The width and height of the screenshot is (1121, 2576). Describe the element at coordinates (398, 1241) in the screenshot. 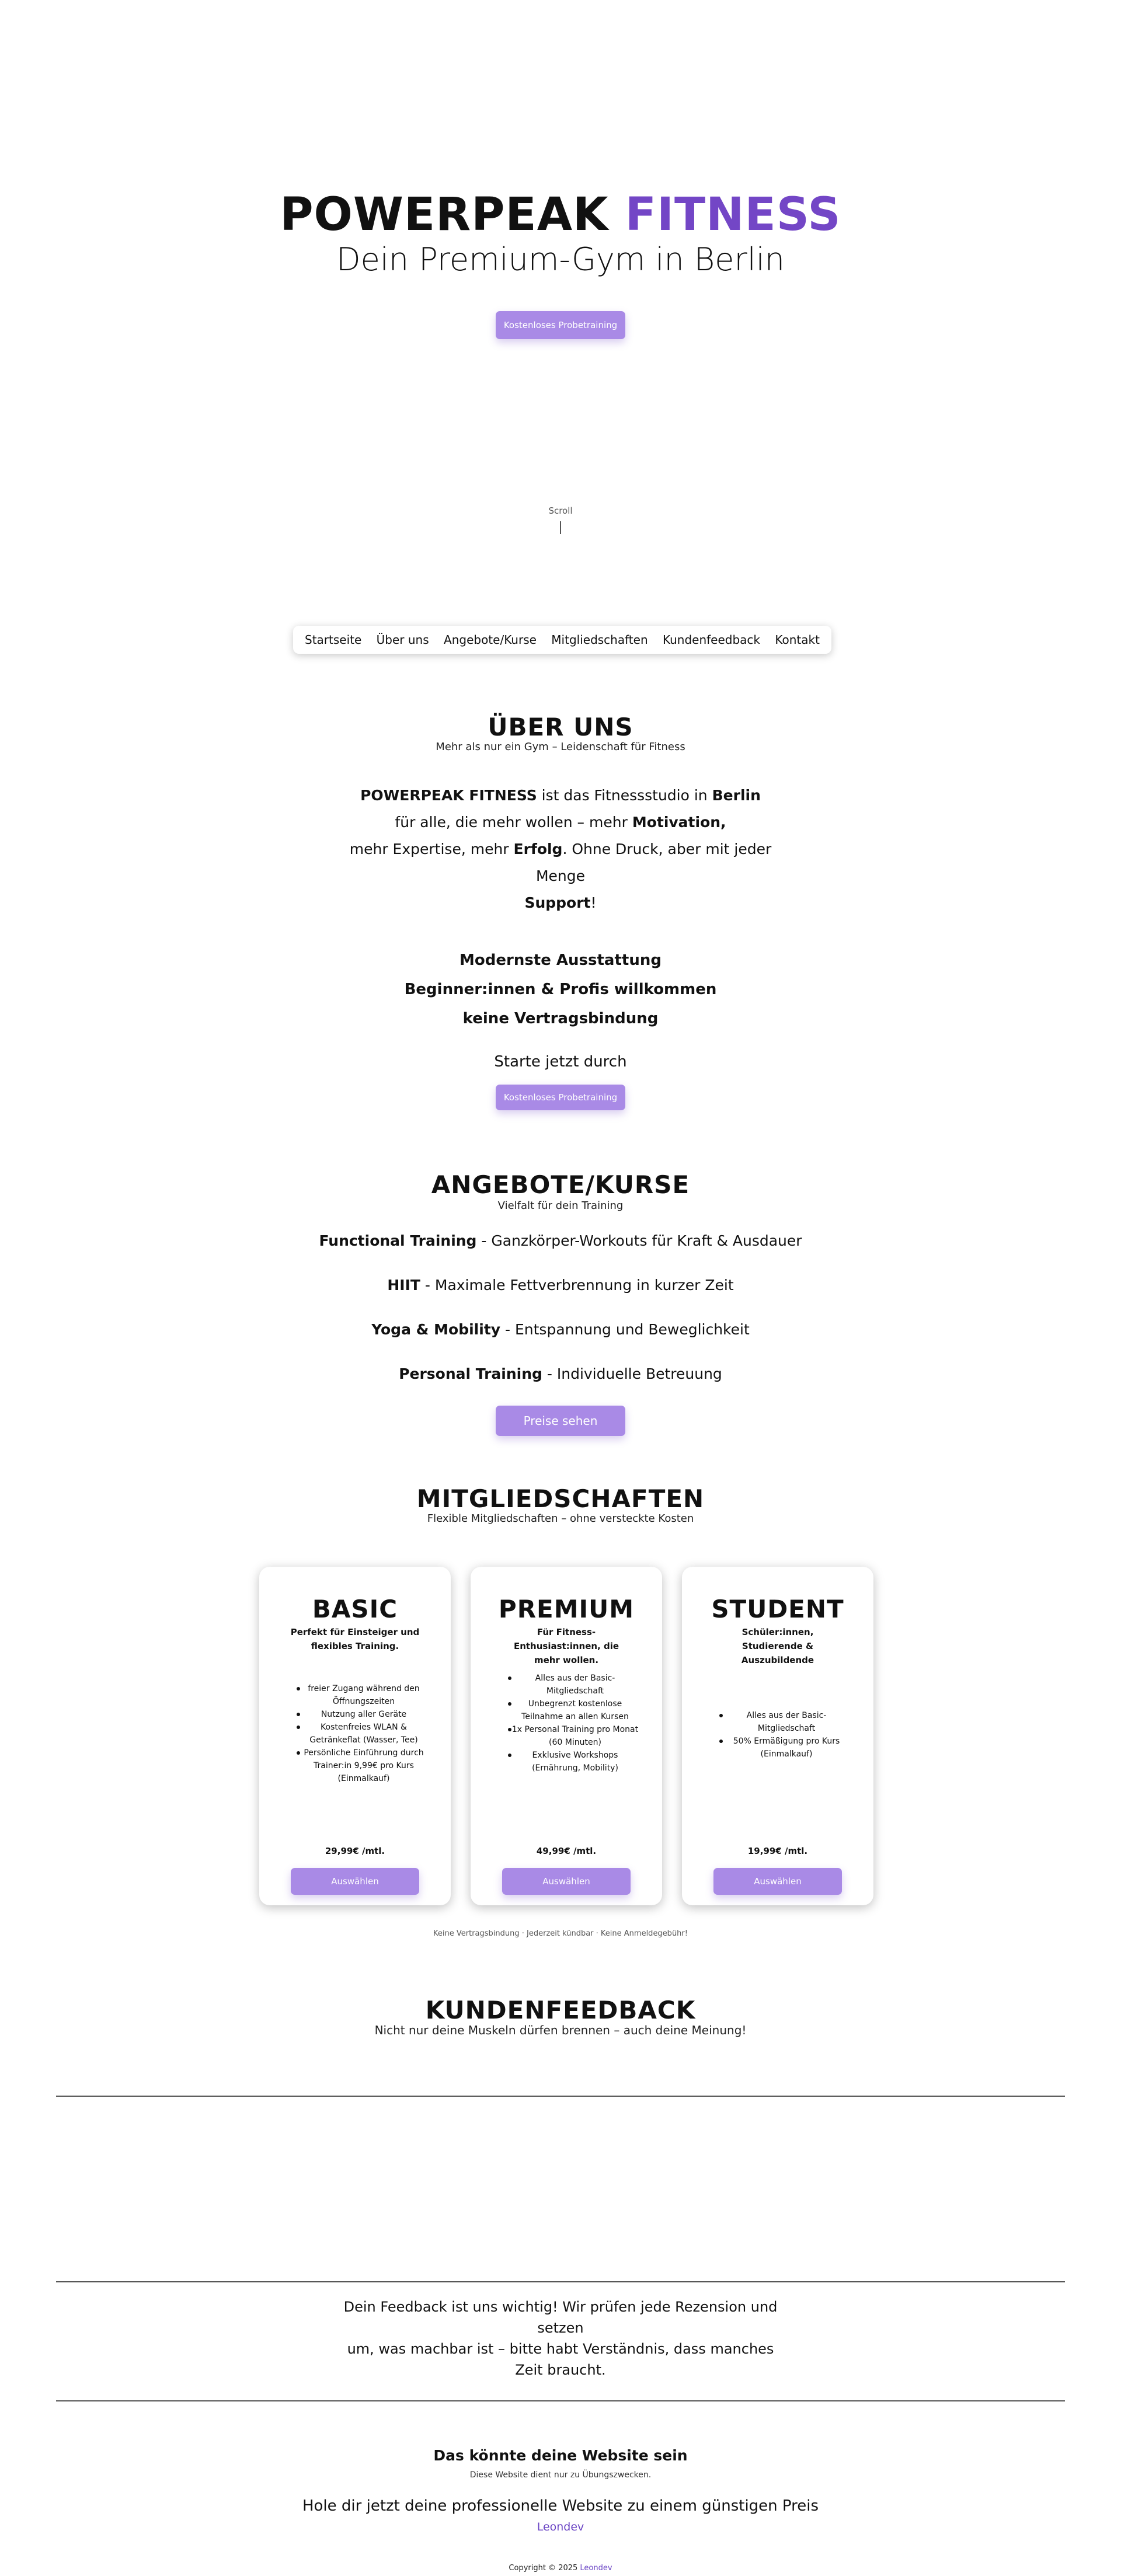

I see `offer-name: Functional Training` at that location.